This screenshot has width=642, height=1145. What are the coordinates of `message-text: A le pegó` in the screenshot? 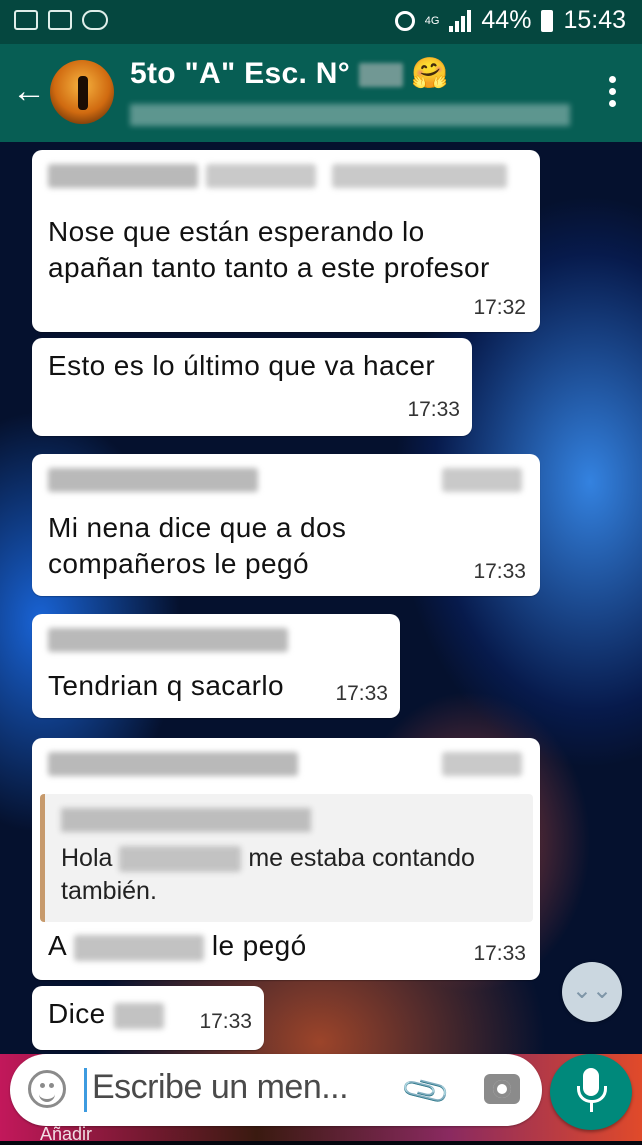 It's located at (177, 945).